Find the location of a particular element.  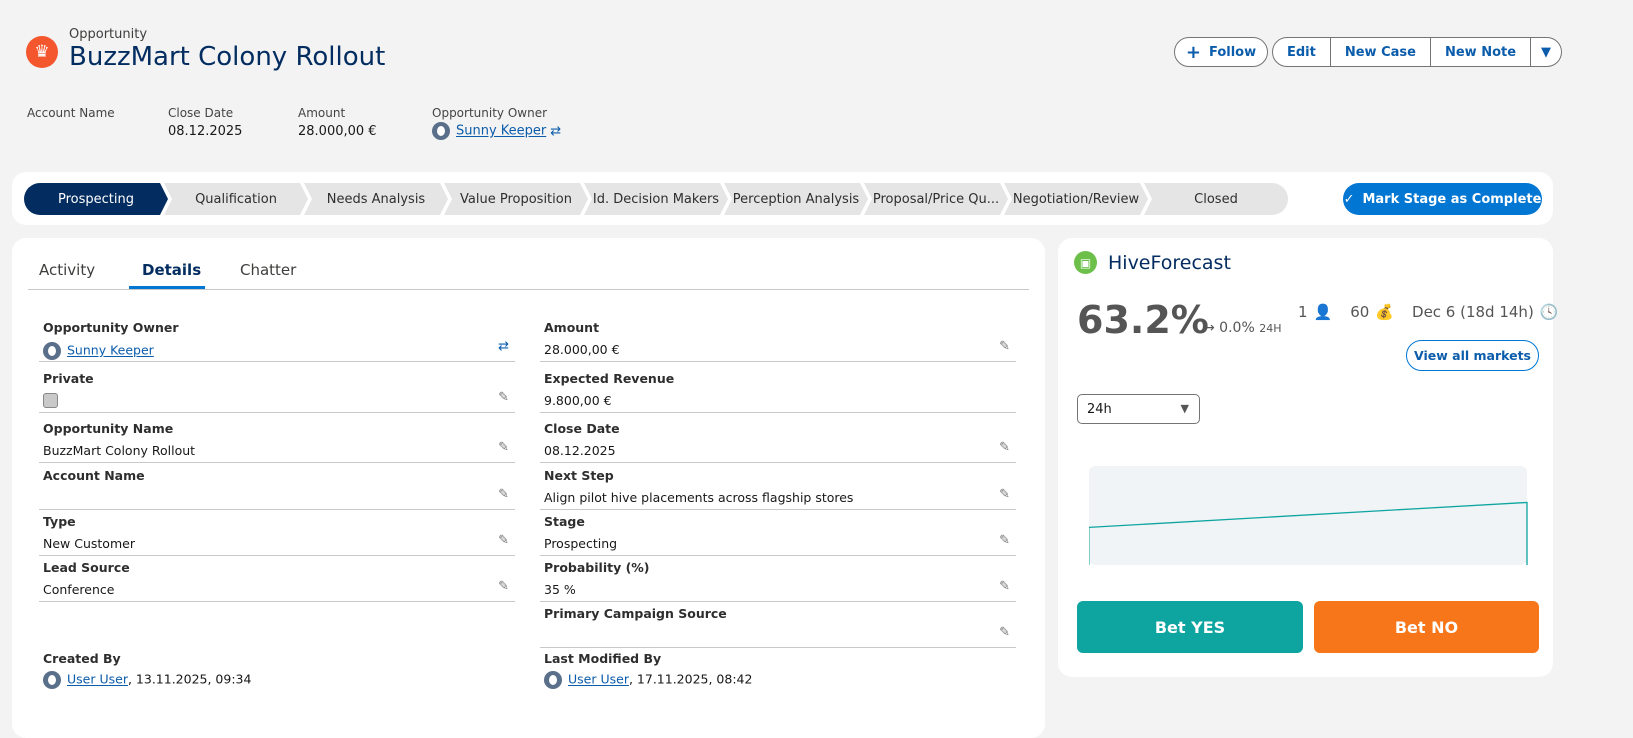

highlight-close-date: 08.12.2025 is located at coordinates (205, 131).